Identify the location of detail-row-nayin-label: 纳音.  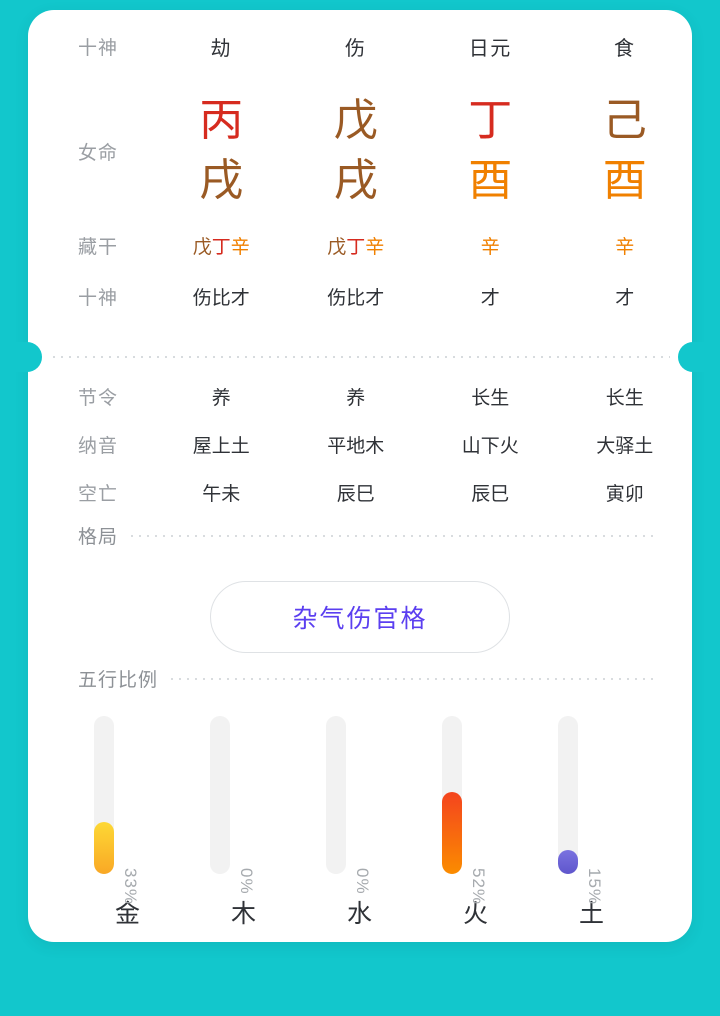
(98, 446).